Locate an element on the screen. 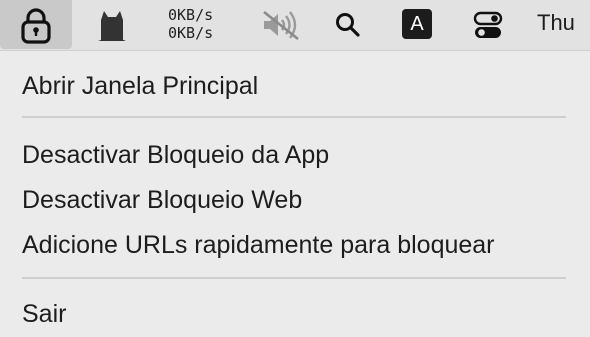  search-icon is located at coordinates (348, 25).